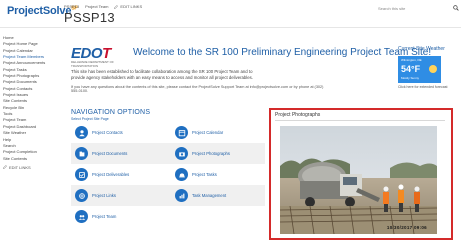 Image resolution: width=461 pixels, height=242 pixels. What do you see at coordinates (90, 119) in the screenshot?
I see `navigation-options-subtitle: Select Project Site Page` at bounding box center [90, 119].